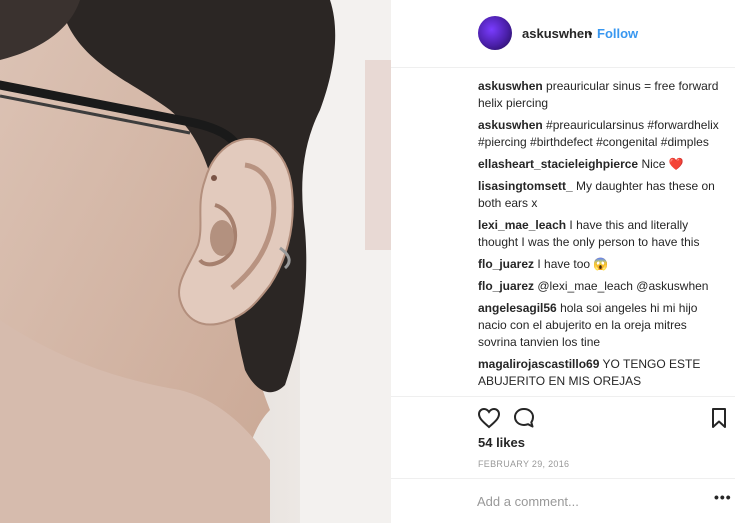 This screenshot has height=524, width=735. I want to click on action-bar, so click(563, 416).